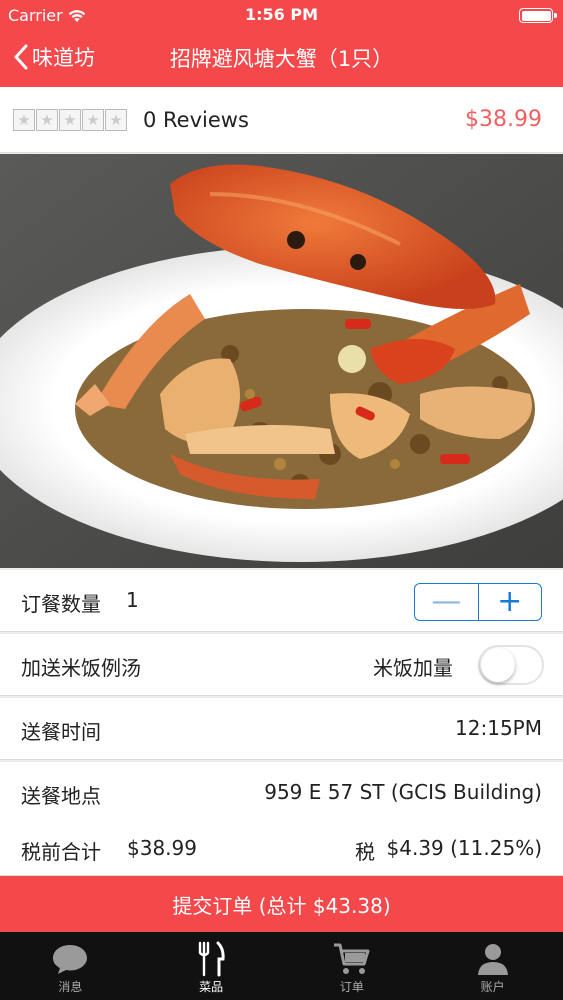 The height and width of the screenshot is (1000, 563). I want to click on status-time: 1:56 PM, so click(281, 14).